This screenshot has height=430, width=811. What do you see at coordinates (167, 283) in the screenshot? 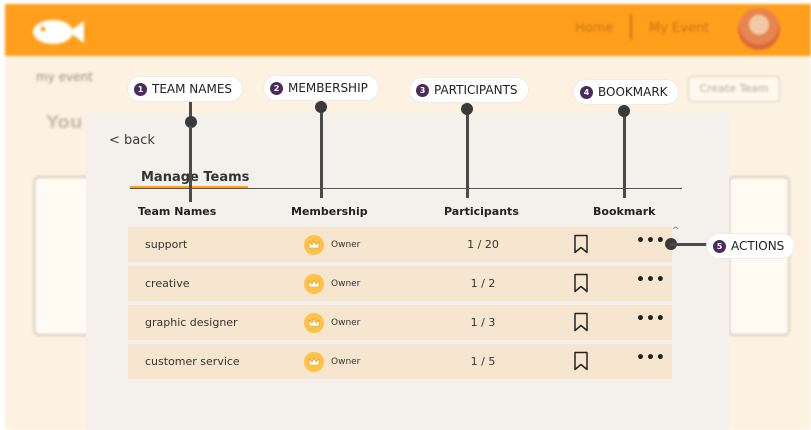
I see `team-name: creative` at bounding box center [167, 283].